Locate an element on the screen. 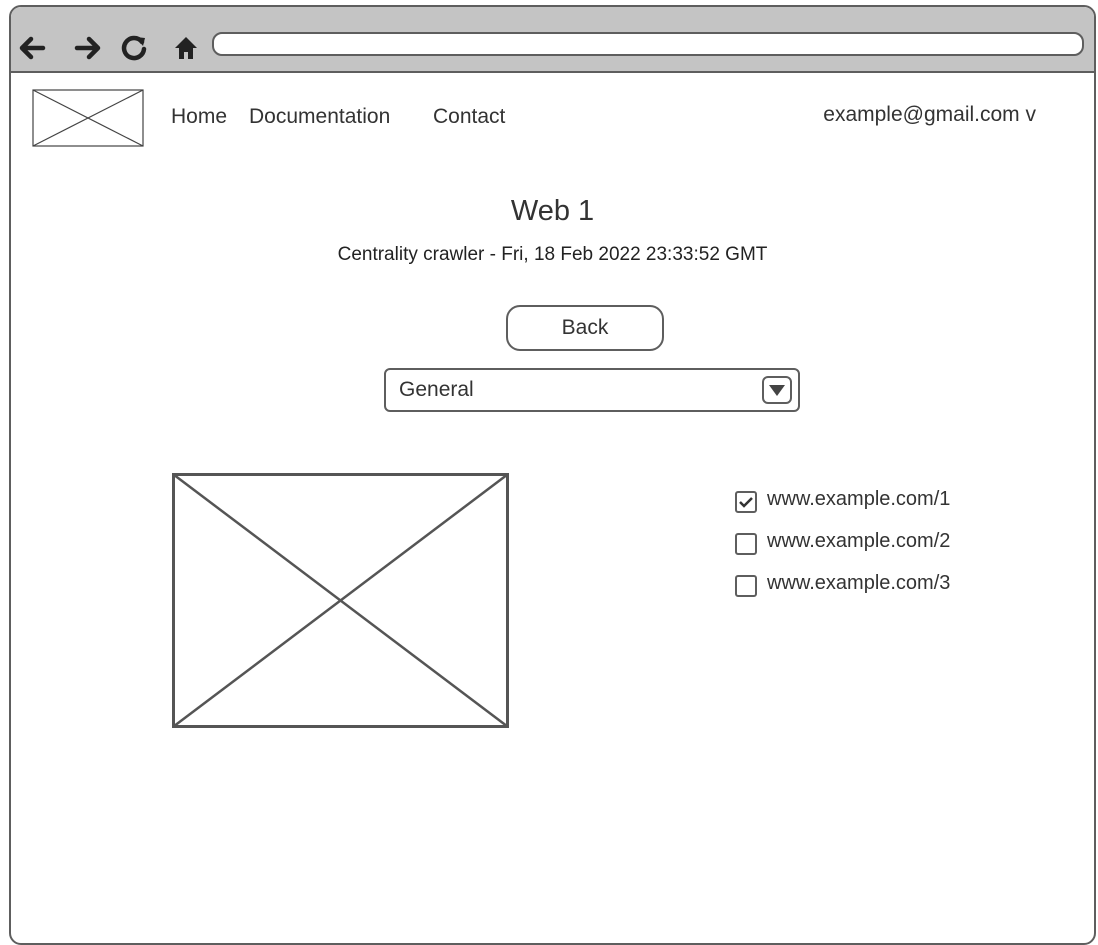 The height and width of the screenshot is (945, 1098). nav-documentation-link: Documentation is located at coordinates (319, 117).